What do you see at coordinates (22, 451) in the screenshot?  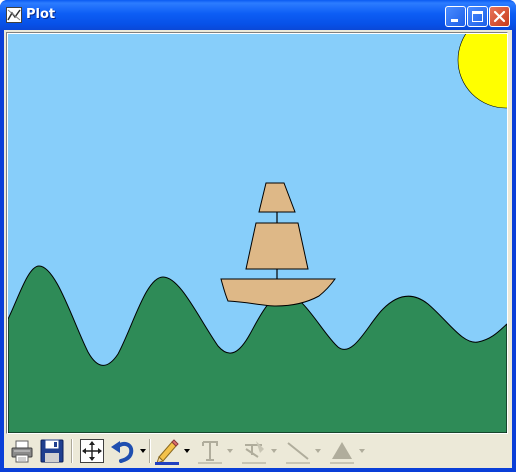 I see `print-icon` at bounding box center [22, 451].